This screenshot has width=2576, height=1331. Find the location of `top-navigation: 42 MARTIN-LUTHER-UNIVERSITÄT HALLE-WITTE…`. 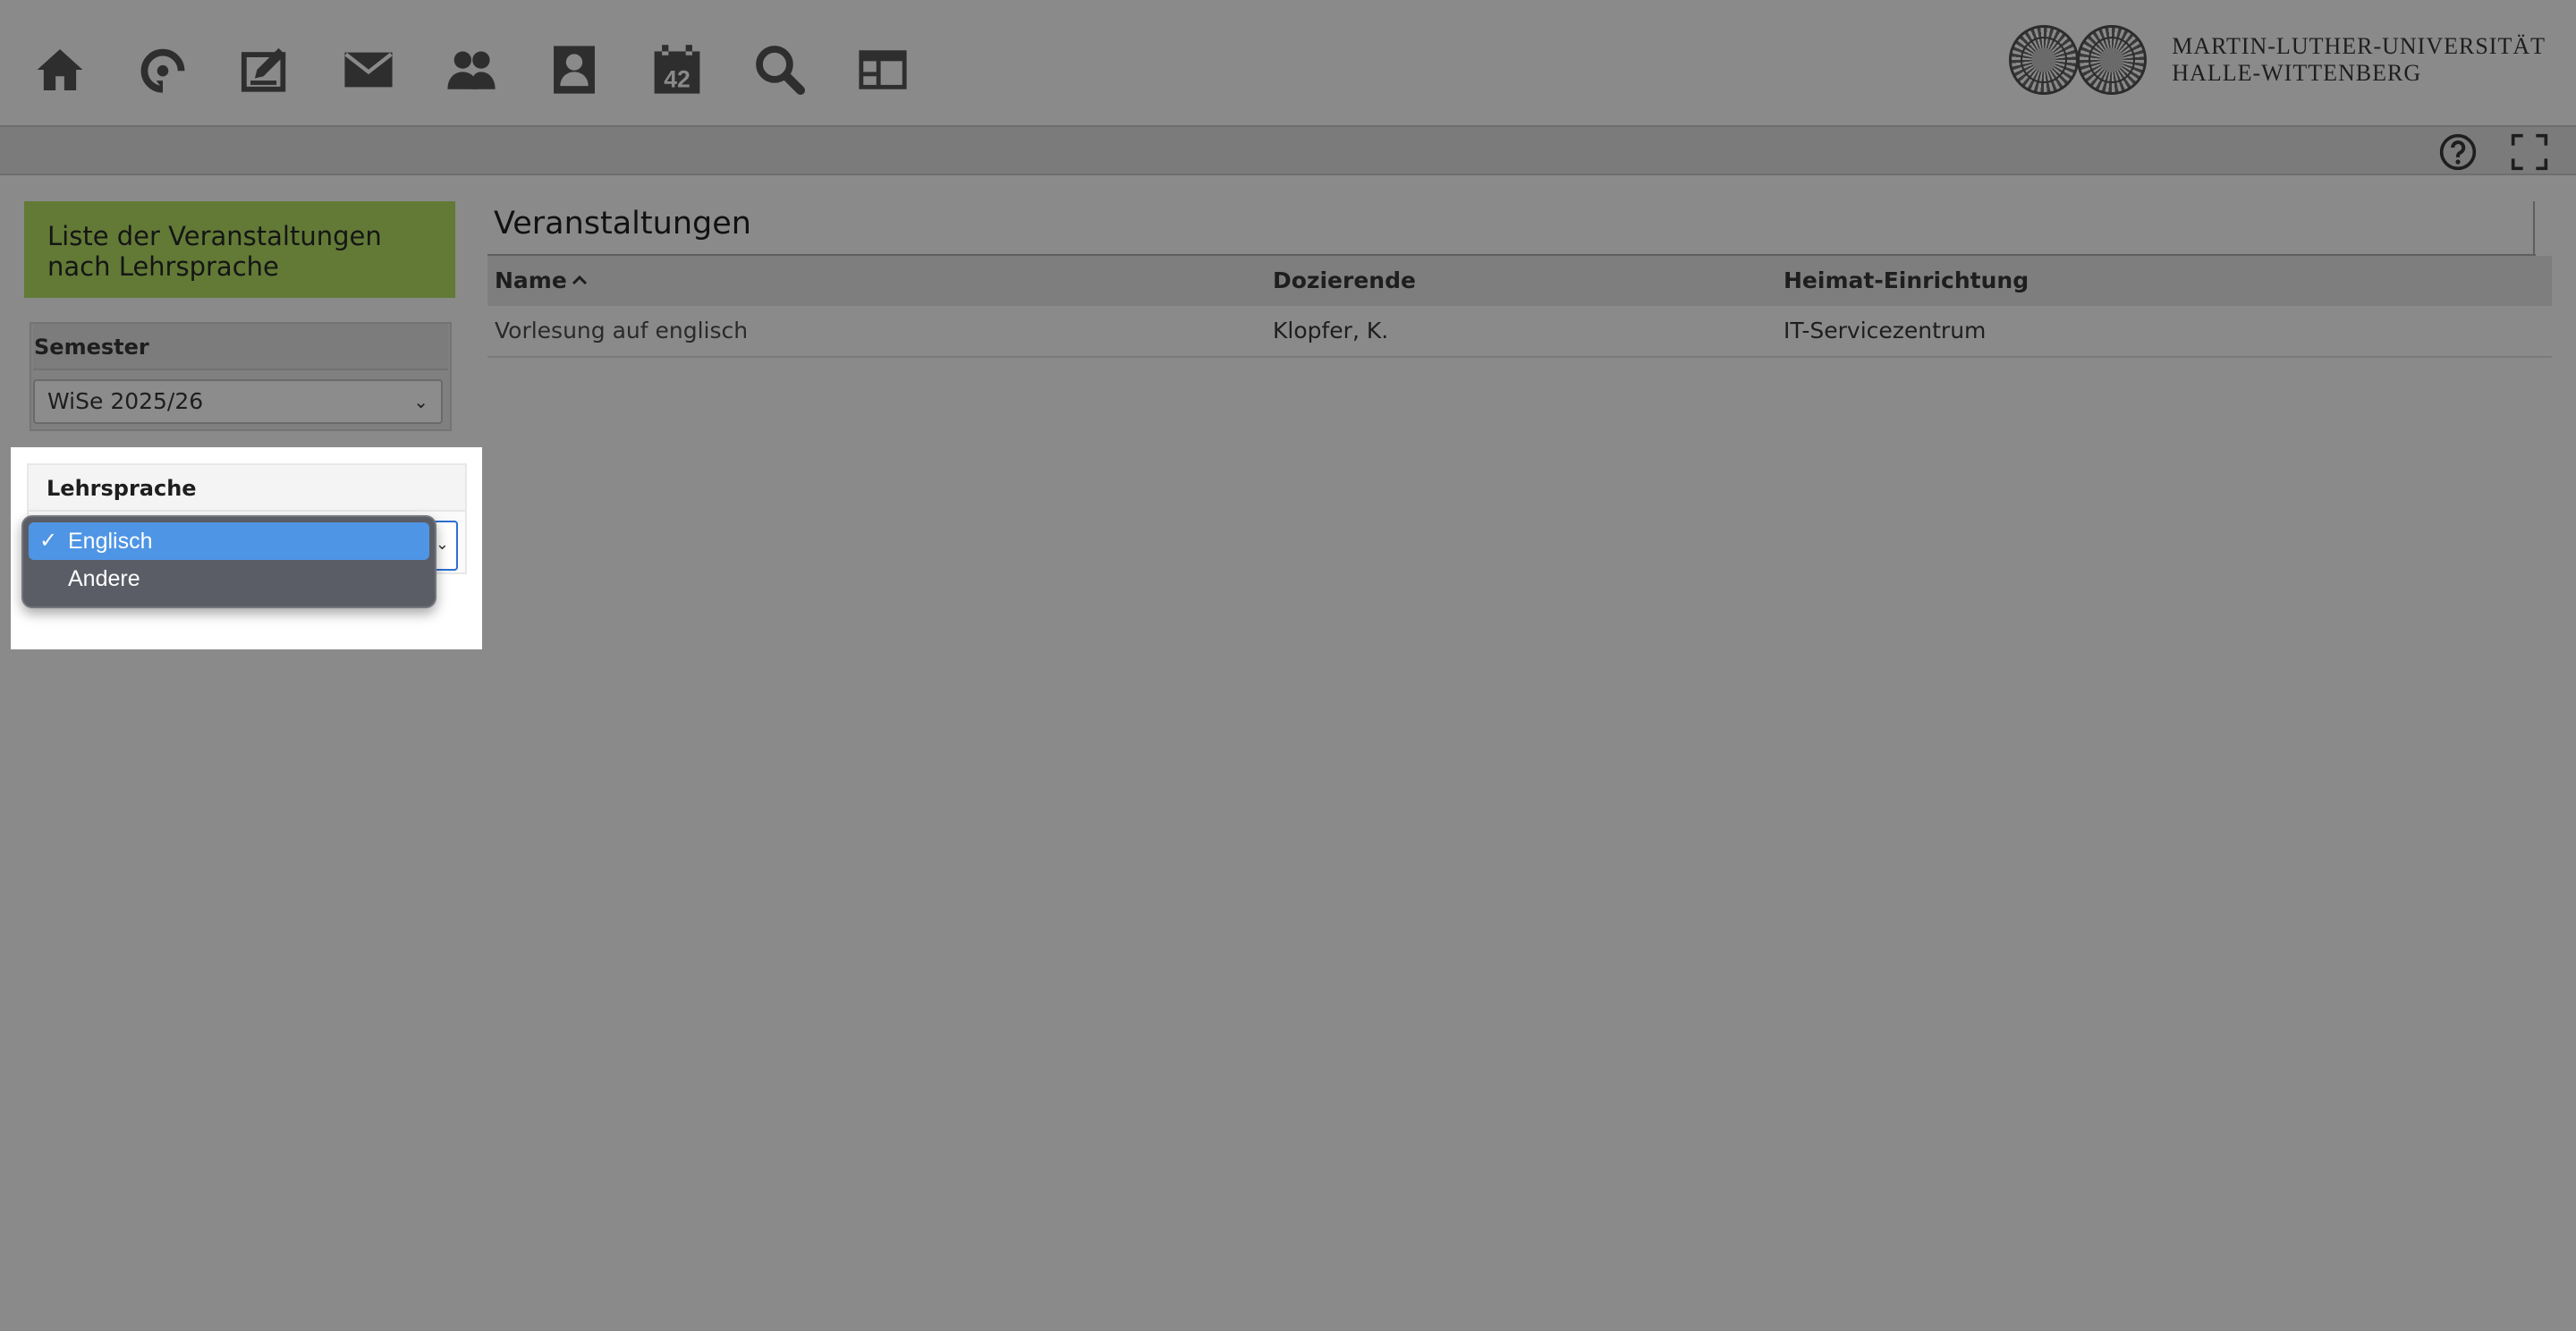

top-navigation: 42 MARTIN-LUTHER-UNIVERSITÄT HALLE-WITTE… is located at coordinates (1288, 62).